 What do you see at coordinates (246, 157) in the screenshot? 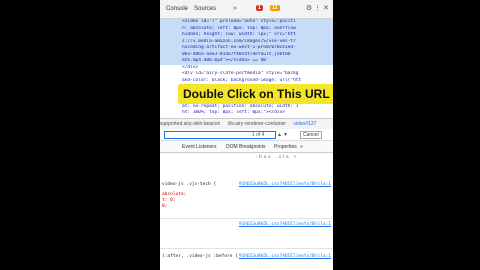
I see `styles-filter-row: :hov .cls +` at bounding box center [246, 157].